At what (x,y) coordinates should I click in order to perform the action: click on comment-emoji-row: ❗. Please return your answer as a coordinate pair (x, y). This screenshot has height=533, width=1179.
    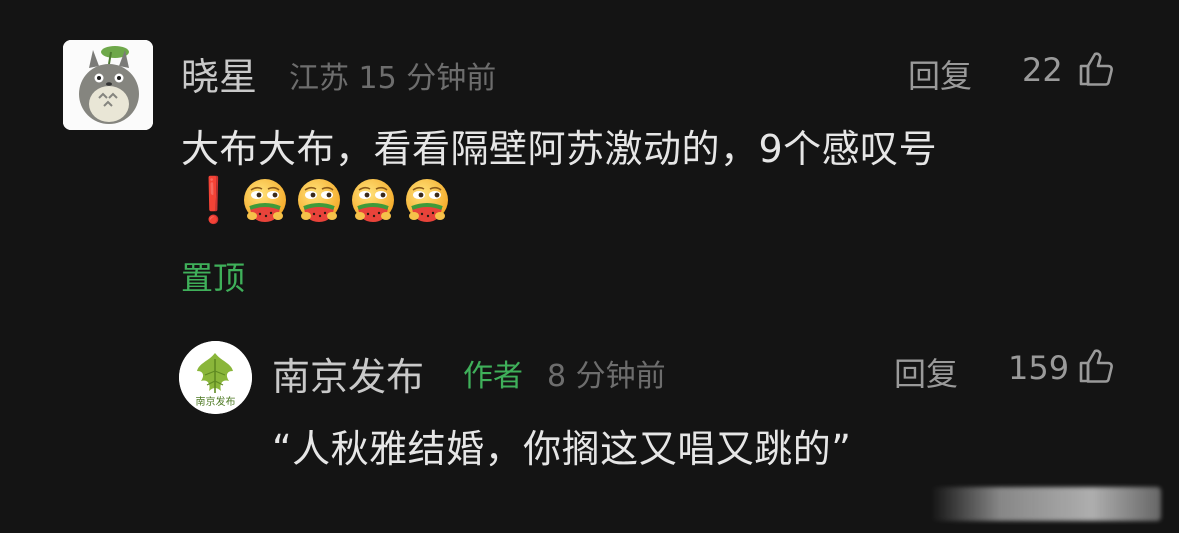
    Looking at the image, I should click on (319, 201).